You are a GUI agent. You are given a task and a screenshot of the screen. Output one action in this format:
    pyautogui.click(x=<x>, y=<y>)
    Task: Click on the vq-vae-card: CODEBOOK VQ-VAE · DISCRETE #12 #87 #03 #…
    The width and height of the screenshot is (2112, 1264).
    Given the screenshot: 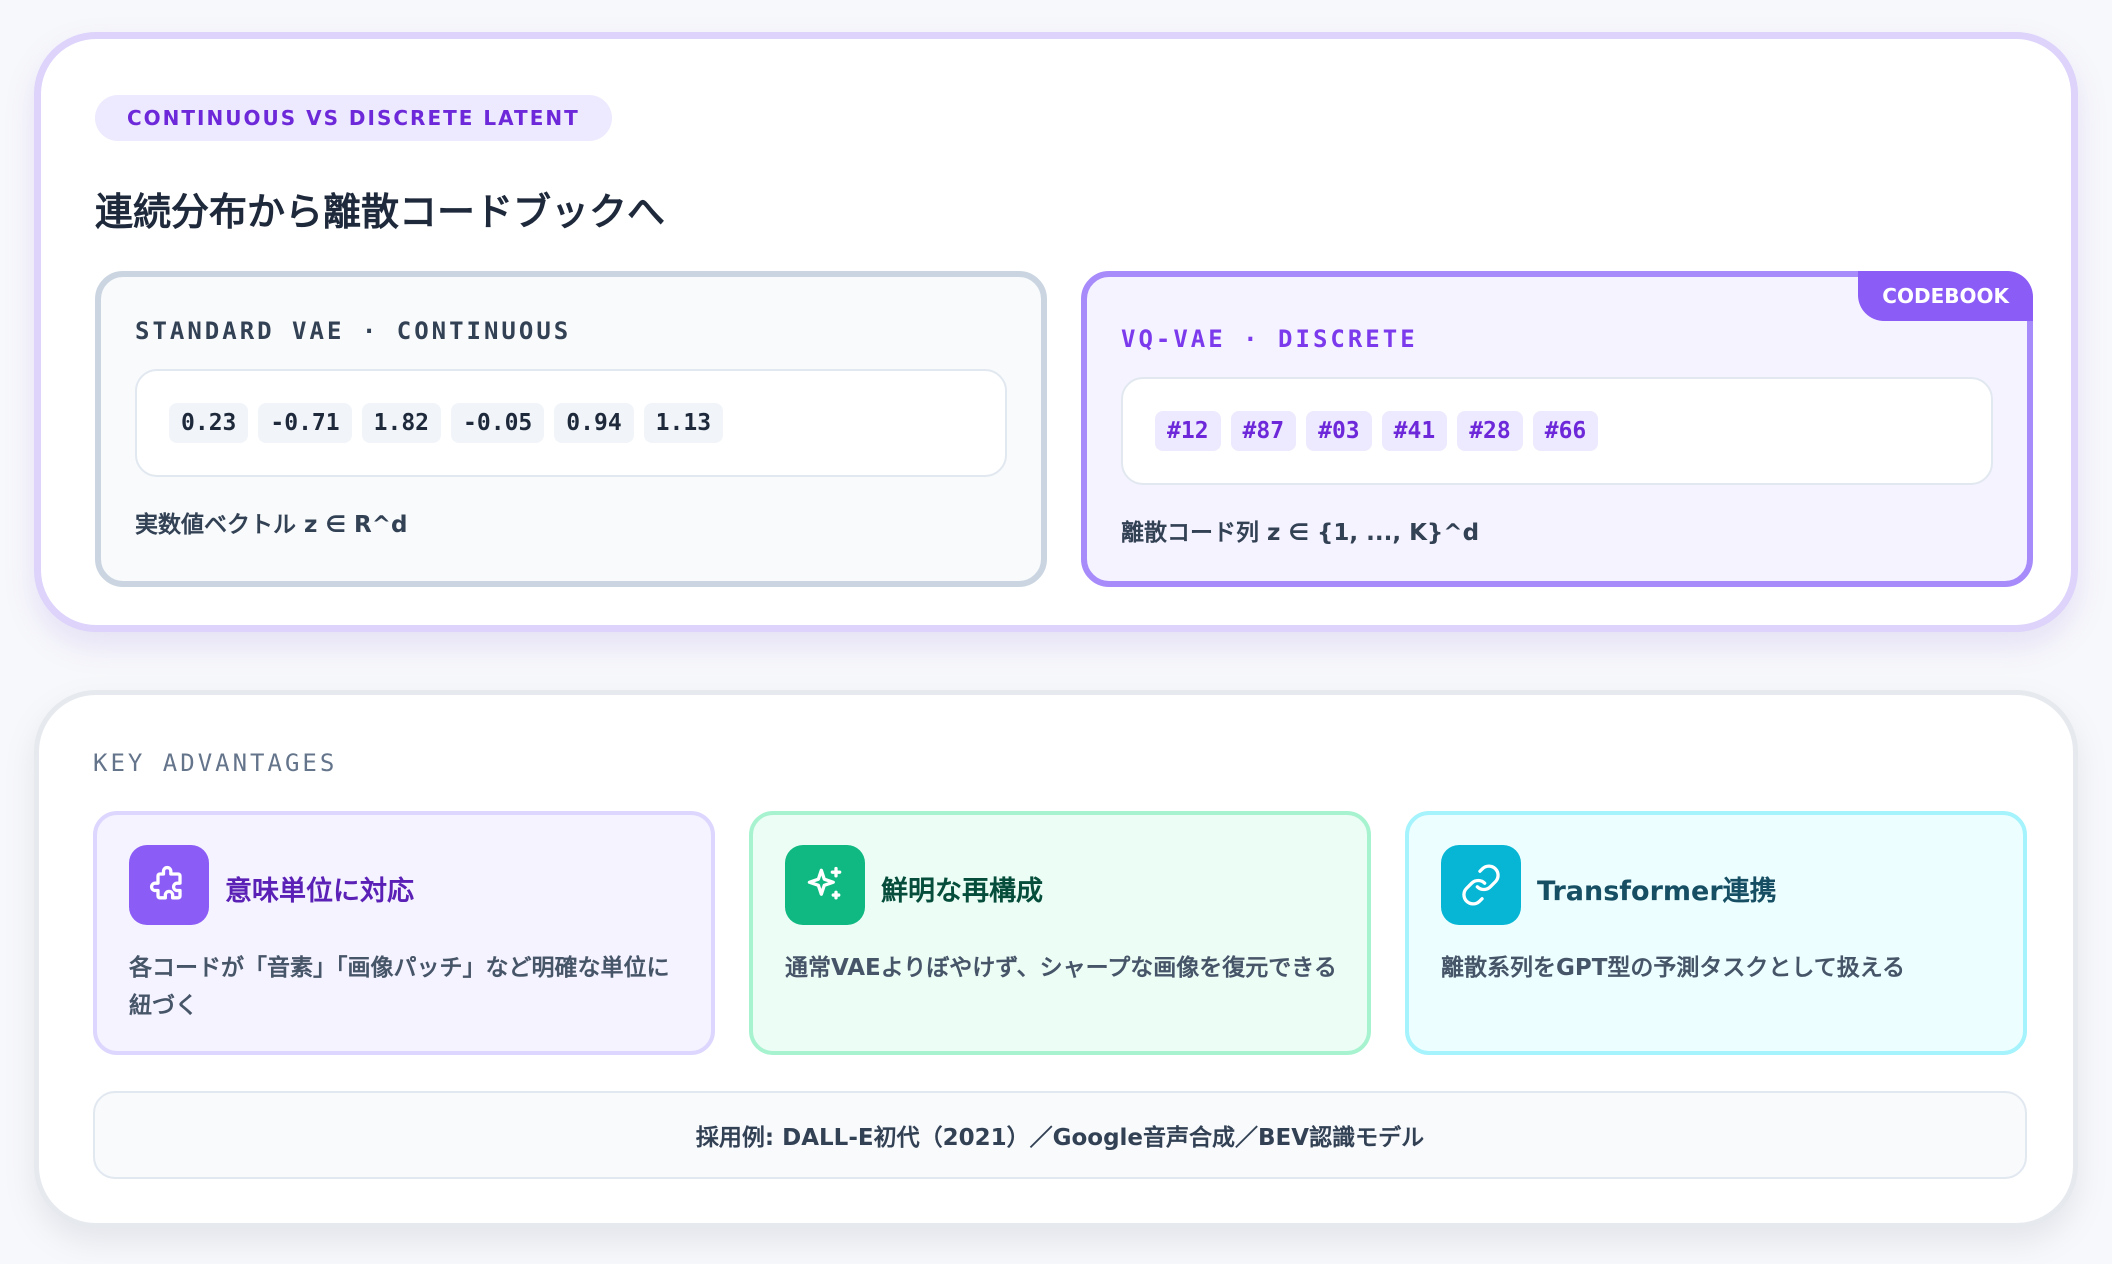 What is the action you would take?
    pyautogui.click(x=1557, y=429)
    